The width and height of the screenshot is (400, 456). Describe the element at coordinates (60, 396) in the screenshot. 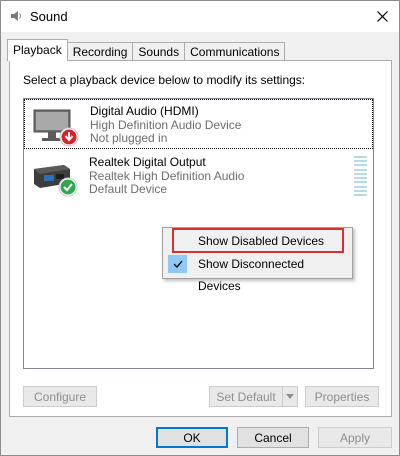

I see `configure-button: Configure` at that location.